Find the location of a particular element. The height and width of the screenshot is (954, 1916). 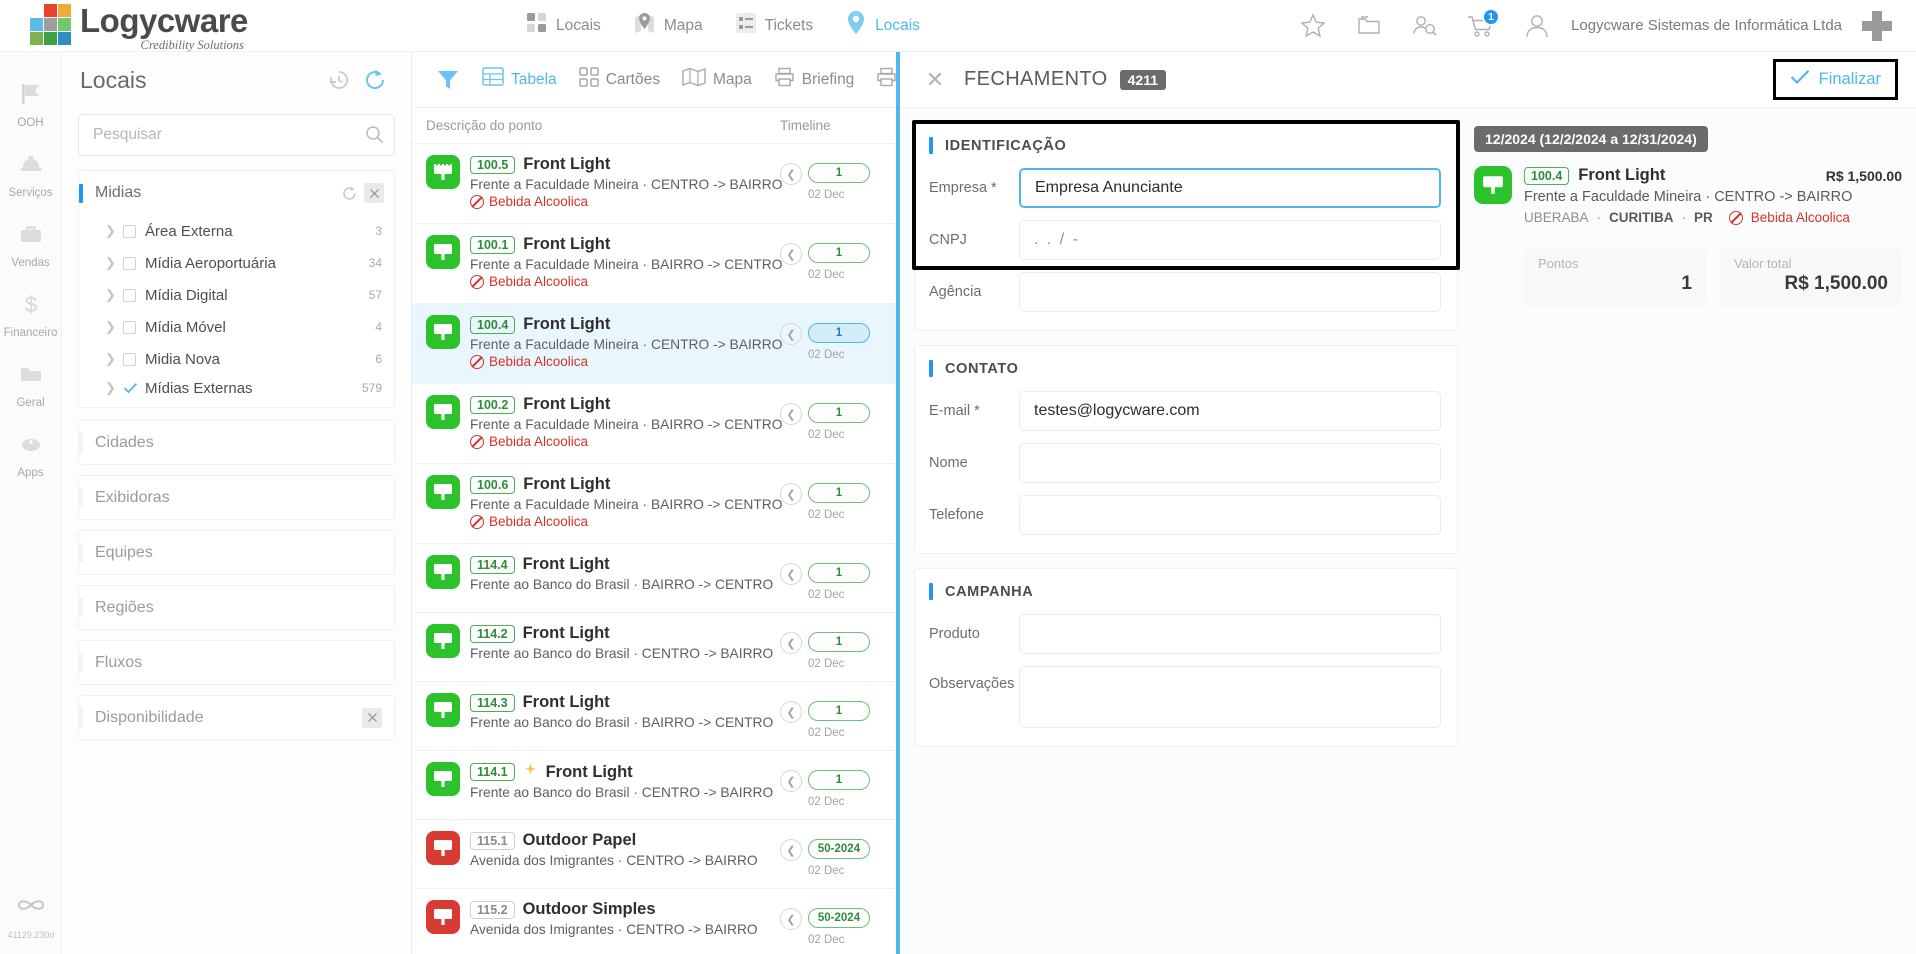

nome-input is located at coordinates (1230, 463).